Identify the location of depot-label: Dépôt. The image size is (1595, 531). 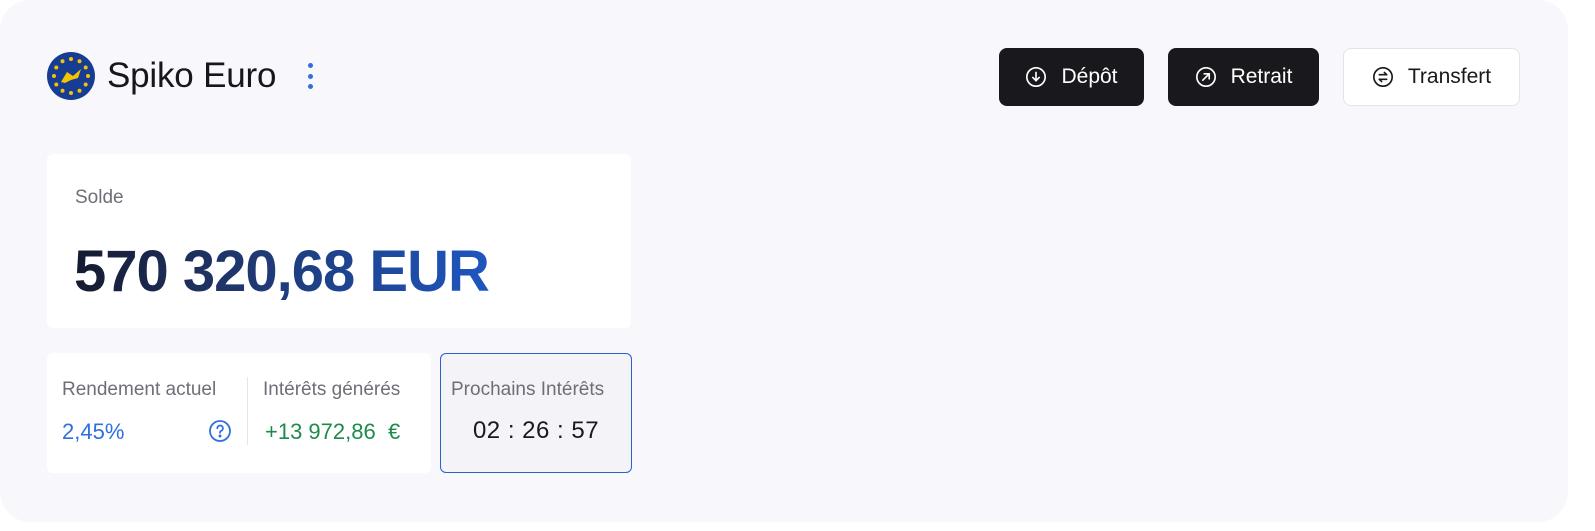
(1089, 76).